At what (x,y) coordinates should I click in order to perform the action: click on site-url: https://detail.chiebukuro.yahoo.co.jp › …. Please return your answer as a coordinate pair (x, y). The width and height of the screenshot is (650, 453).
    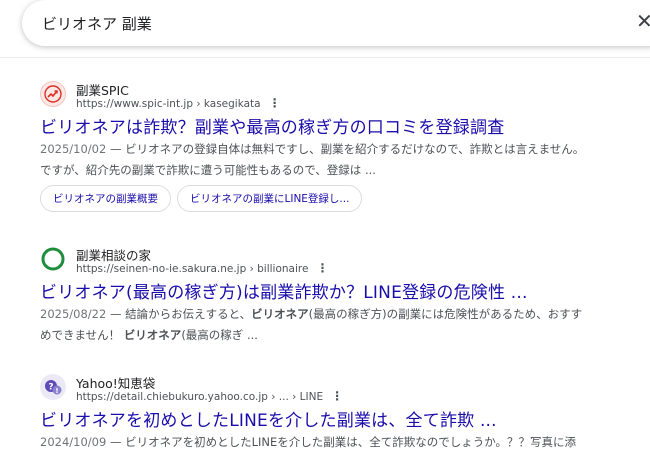
    Looking at the image, I should click on (209, 396).